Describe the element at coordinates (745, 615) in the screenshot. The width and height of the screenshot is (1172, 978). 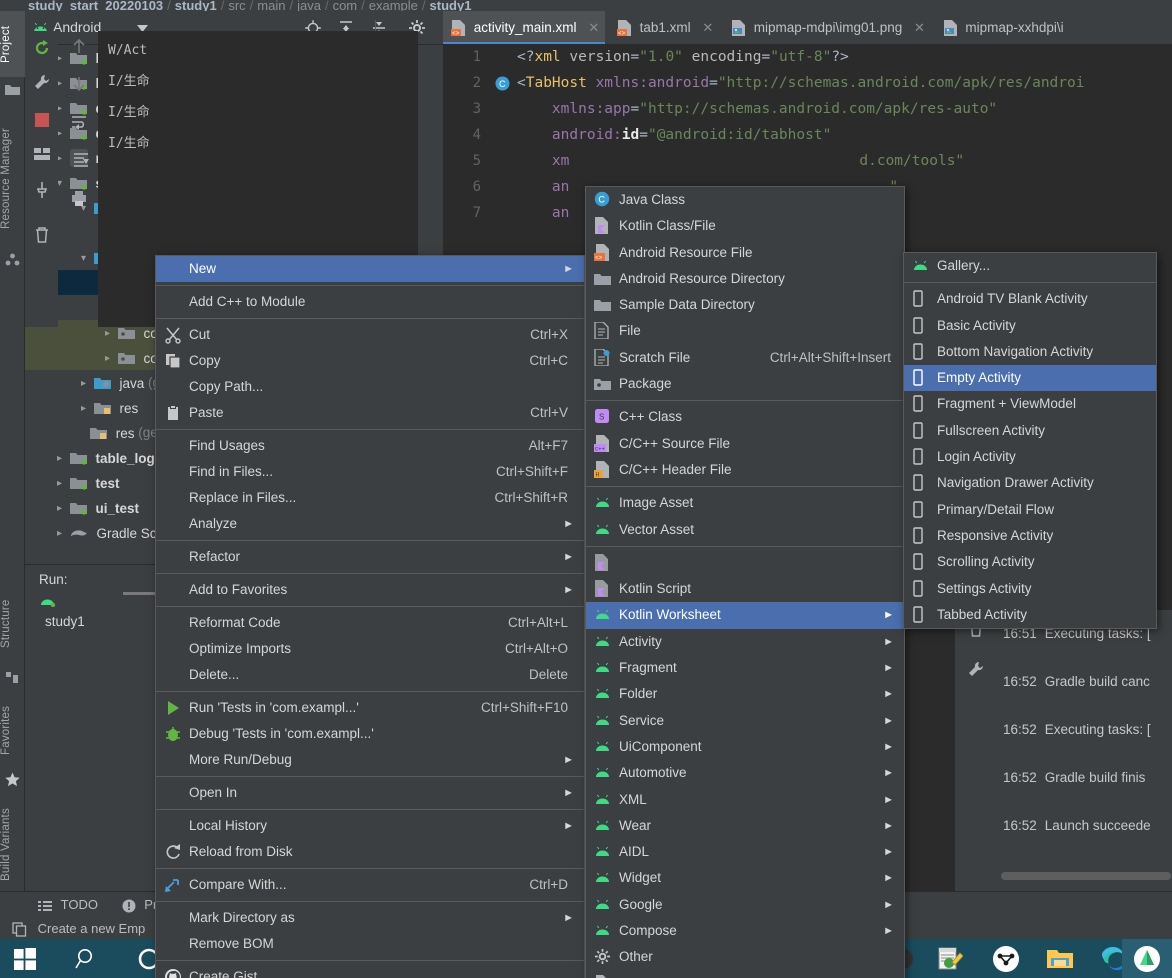
I see `menu-item-activity: Kotlin Worksheet ►` at that location.